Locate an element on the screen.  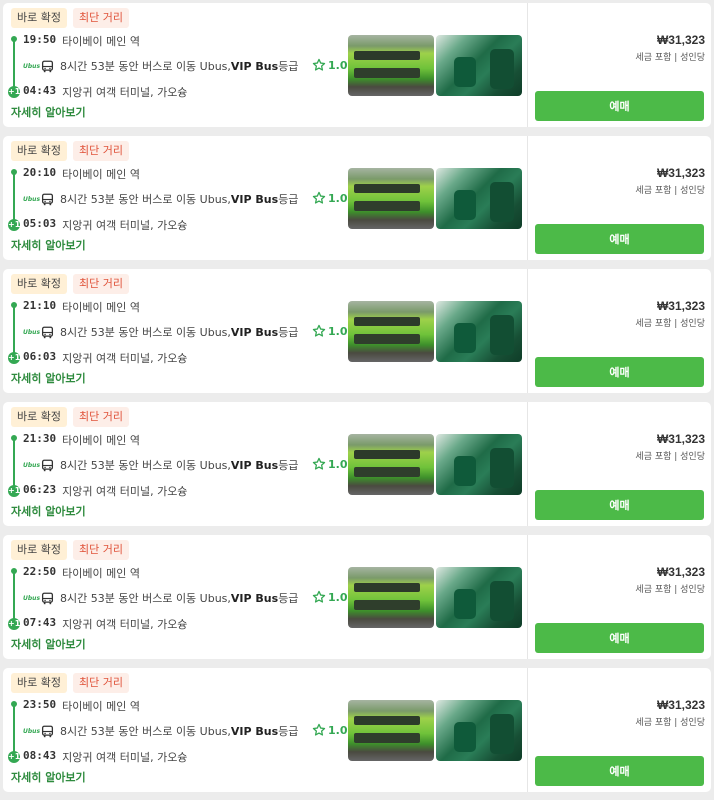
departure: 23:50 타이베이 메인 역 is located at coordinates (81, 706).